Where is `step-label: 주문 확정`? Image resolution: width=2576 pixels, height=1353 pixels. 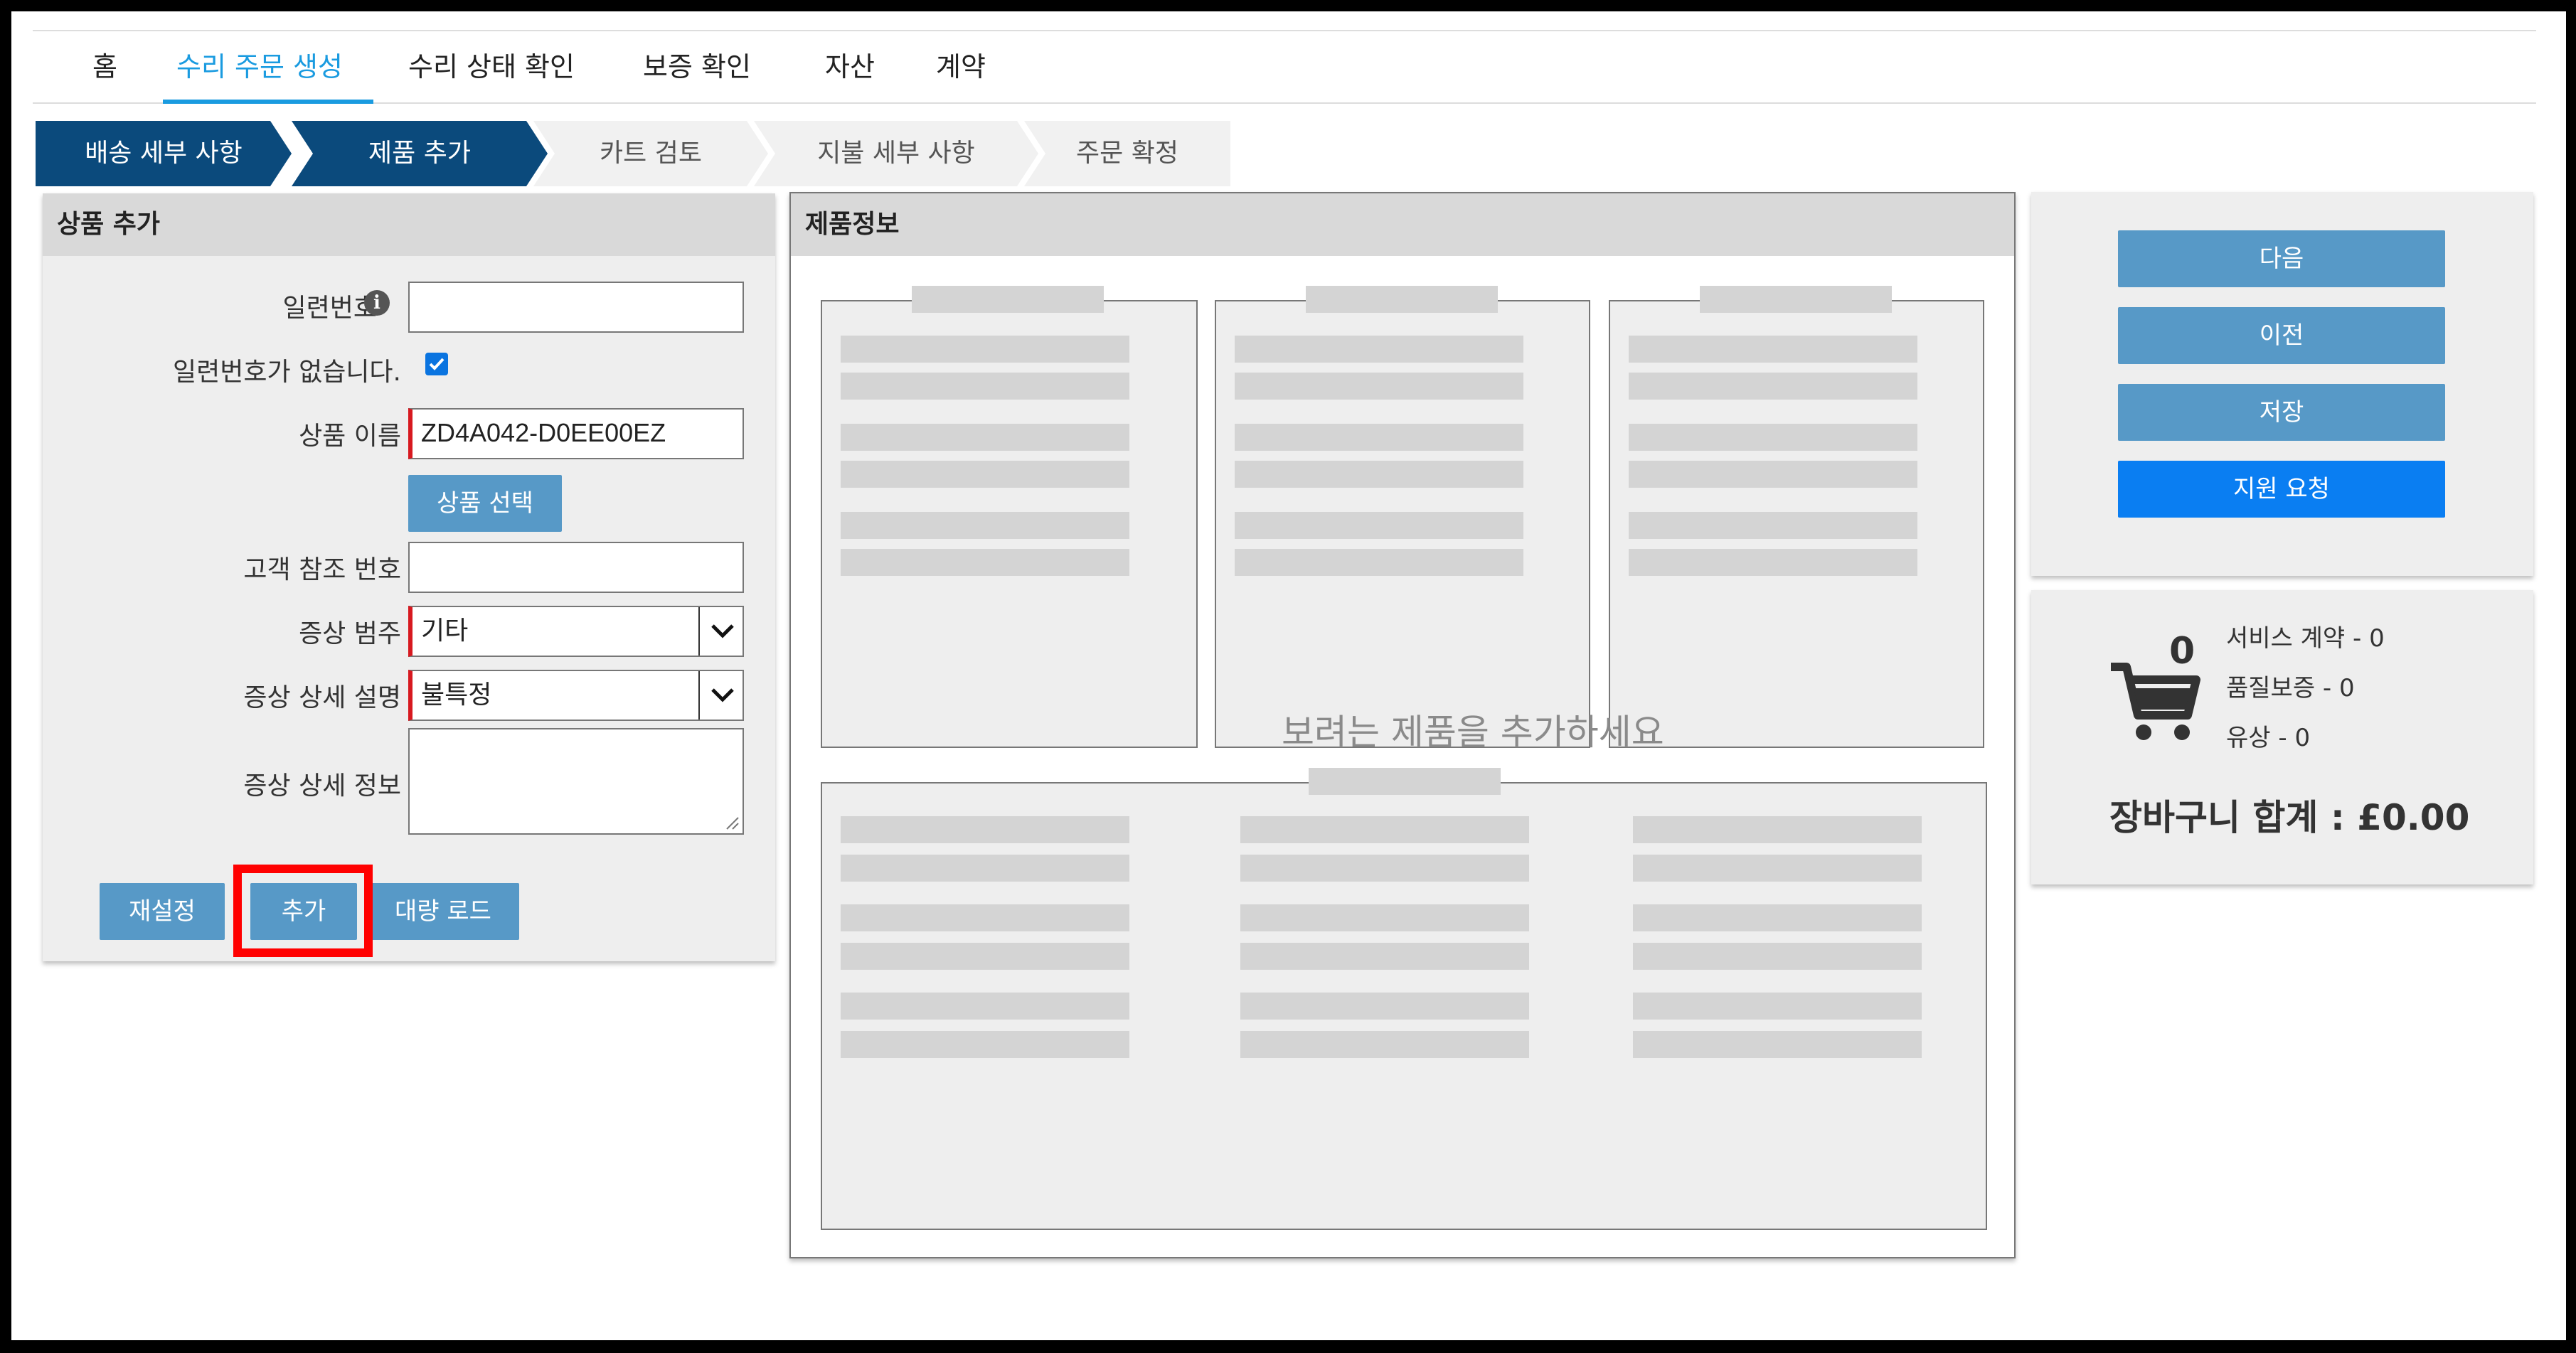 step-label: 주문 확정 is located at coordinates (1127, 153).